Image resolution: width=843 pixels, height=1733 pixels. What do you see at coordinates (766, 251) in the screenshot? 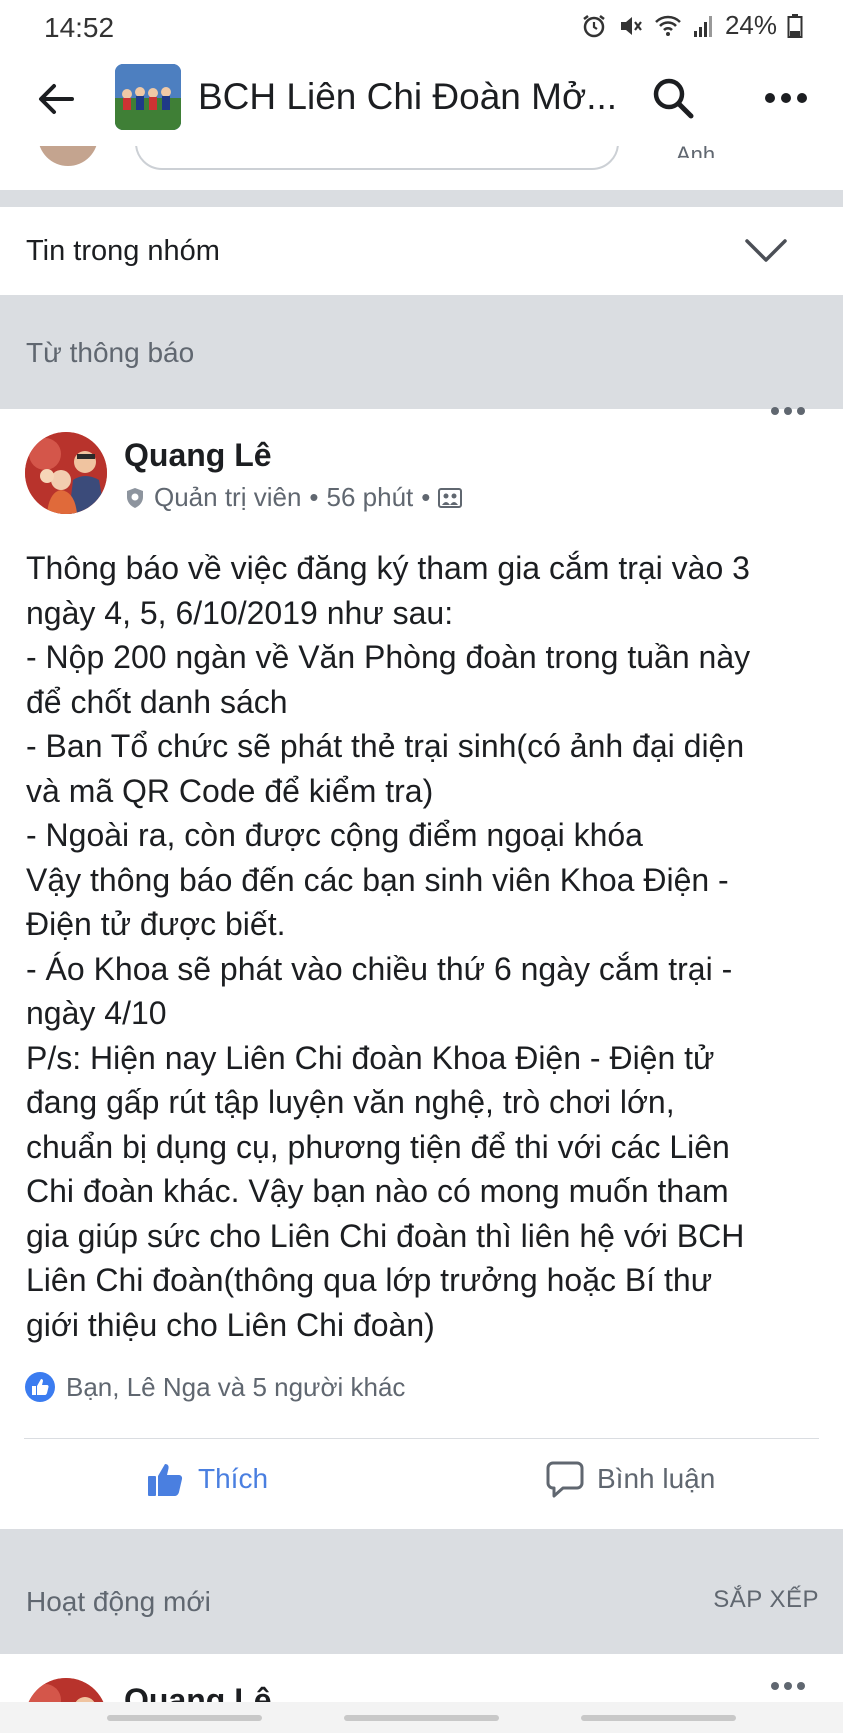
I see `chevron-down-icon` at bounding box center [766, 251].